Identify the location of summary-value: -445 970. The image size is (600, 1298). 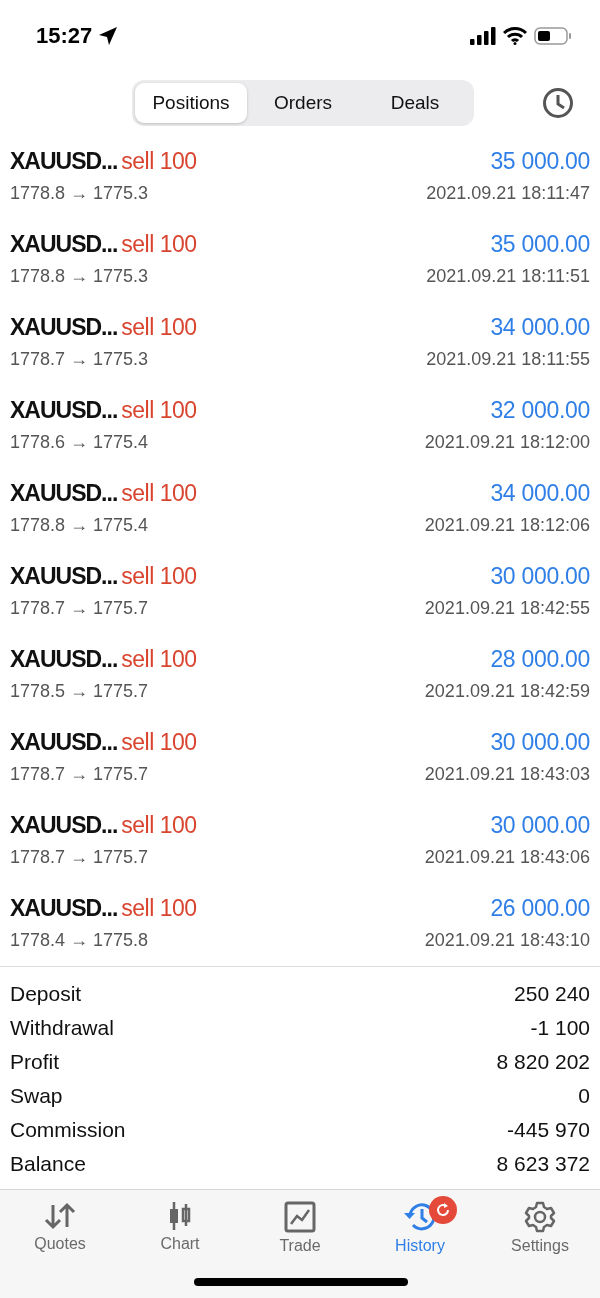
(548, 1130).